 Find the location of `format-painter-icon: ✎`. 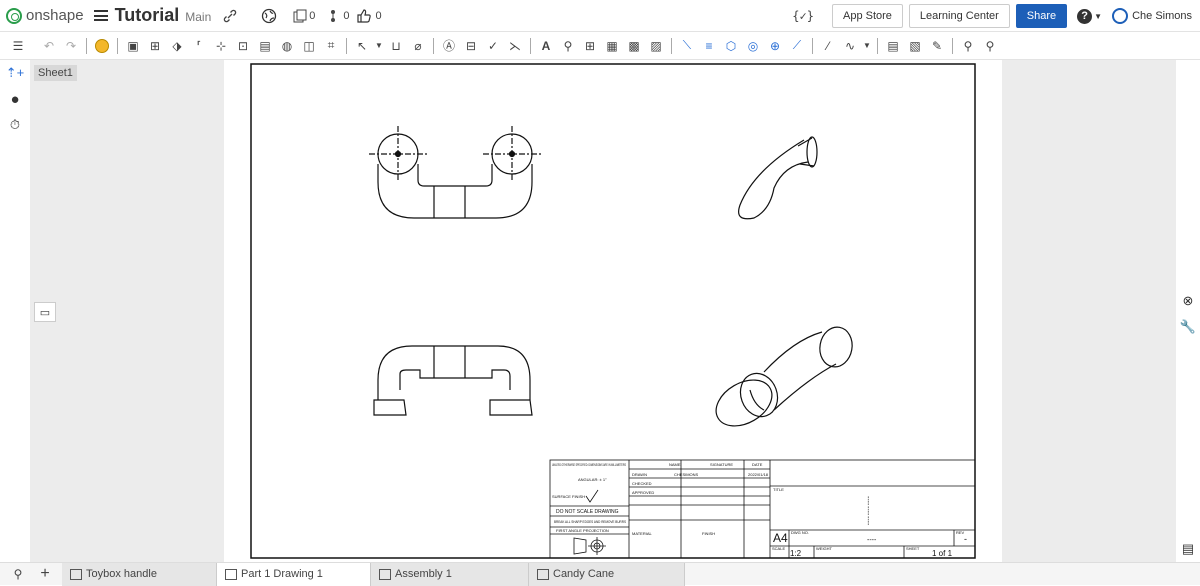

format-painter-icon: ✎ is located at coordinates (937, 46).